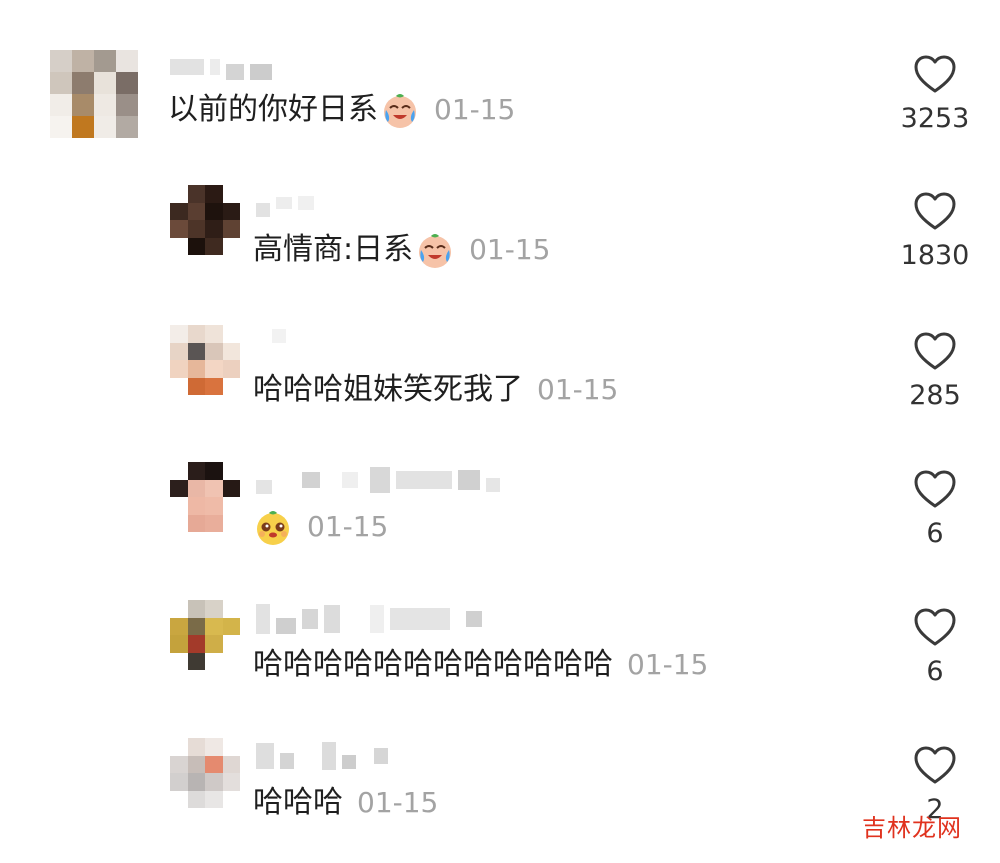 The width and height of the screenshot is (1000, 863). I want to click on like-count: 3253, so click(935, 118).